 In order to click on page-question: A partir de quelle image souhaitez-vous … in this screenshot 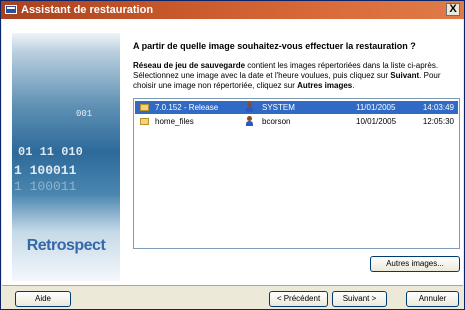, I will do `click(274, 46)`.